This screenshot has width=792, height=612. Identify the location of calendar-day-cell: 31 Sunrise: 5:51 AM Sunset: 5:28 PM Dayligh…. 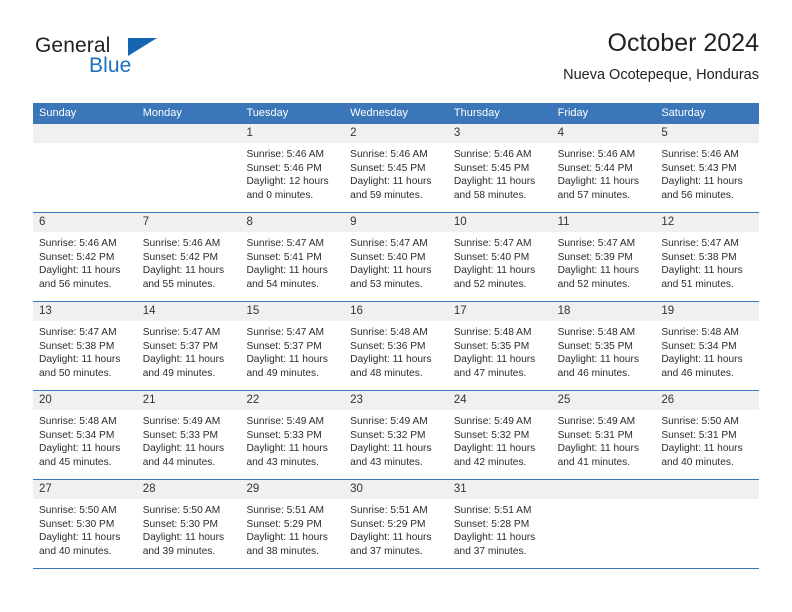
(499, 524).